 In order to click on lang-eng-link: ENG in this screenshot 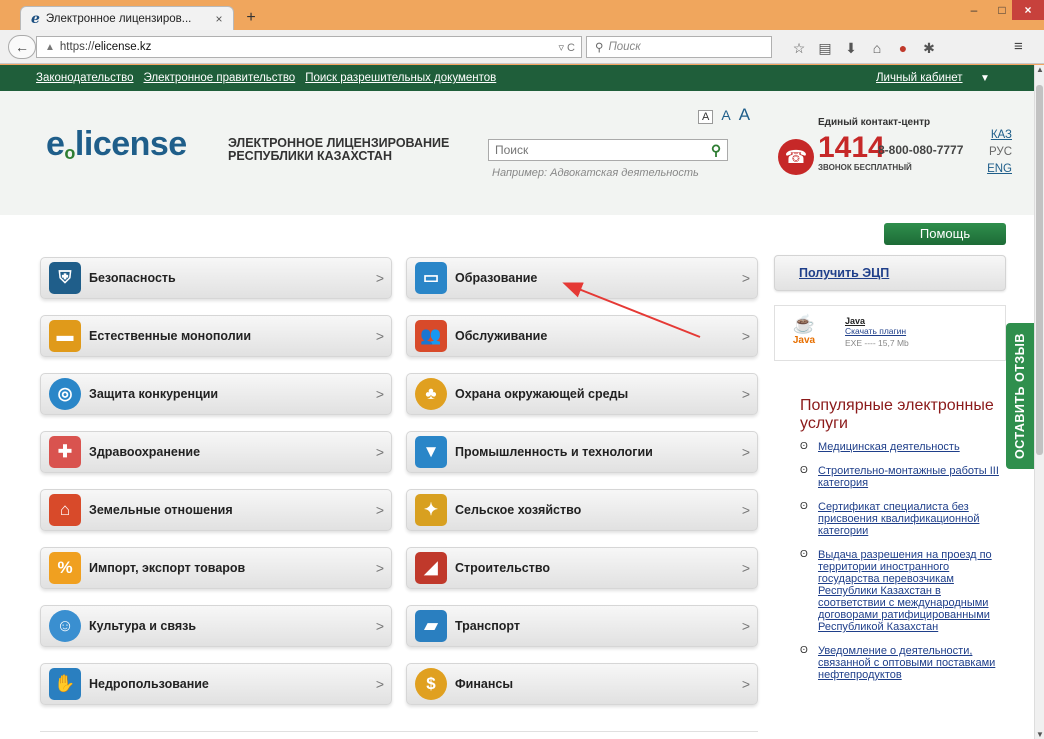, I will do `click(998, 169)`.